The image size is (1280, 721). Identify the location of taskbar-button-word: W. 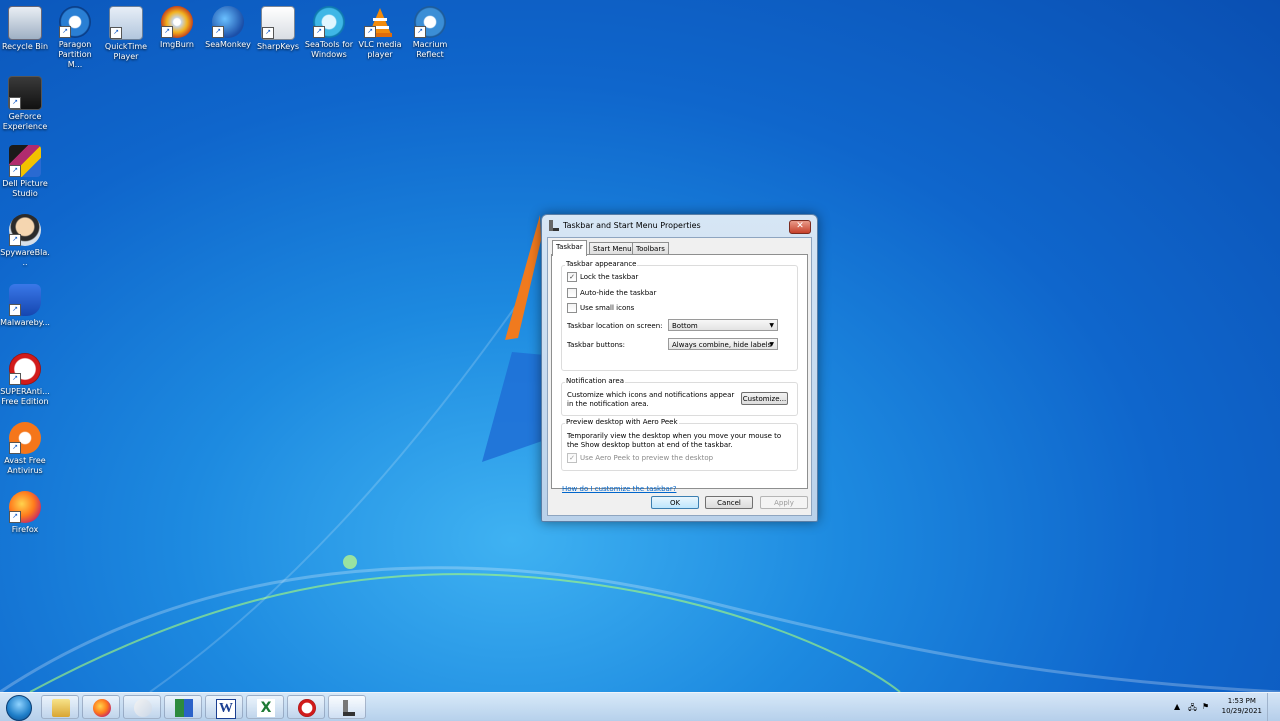
(224, 707).